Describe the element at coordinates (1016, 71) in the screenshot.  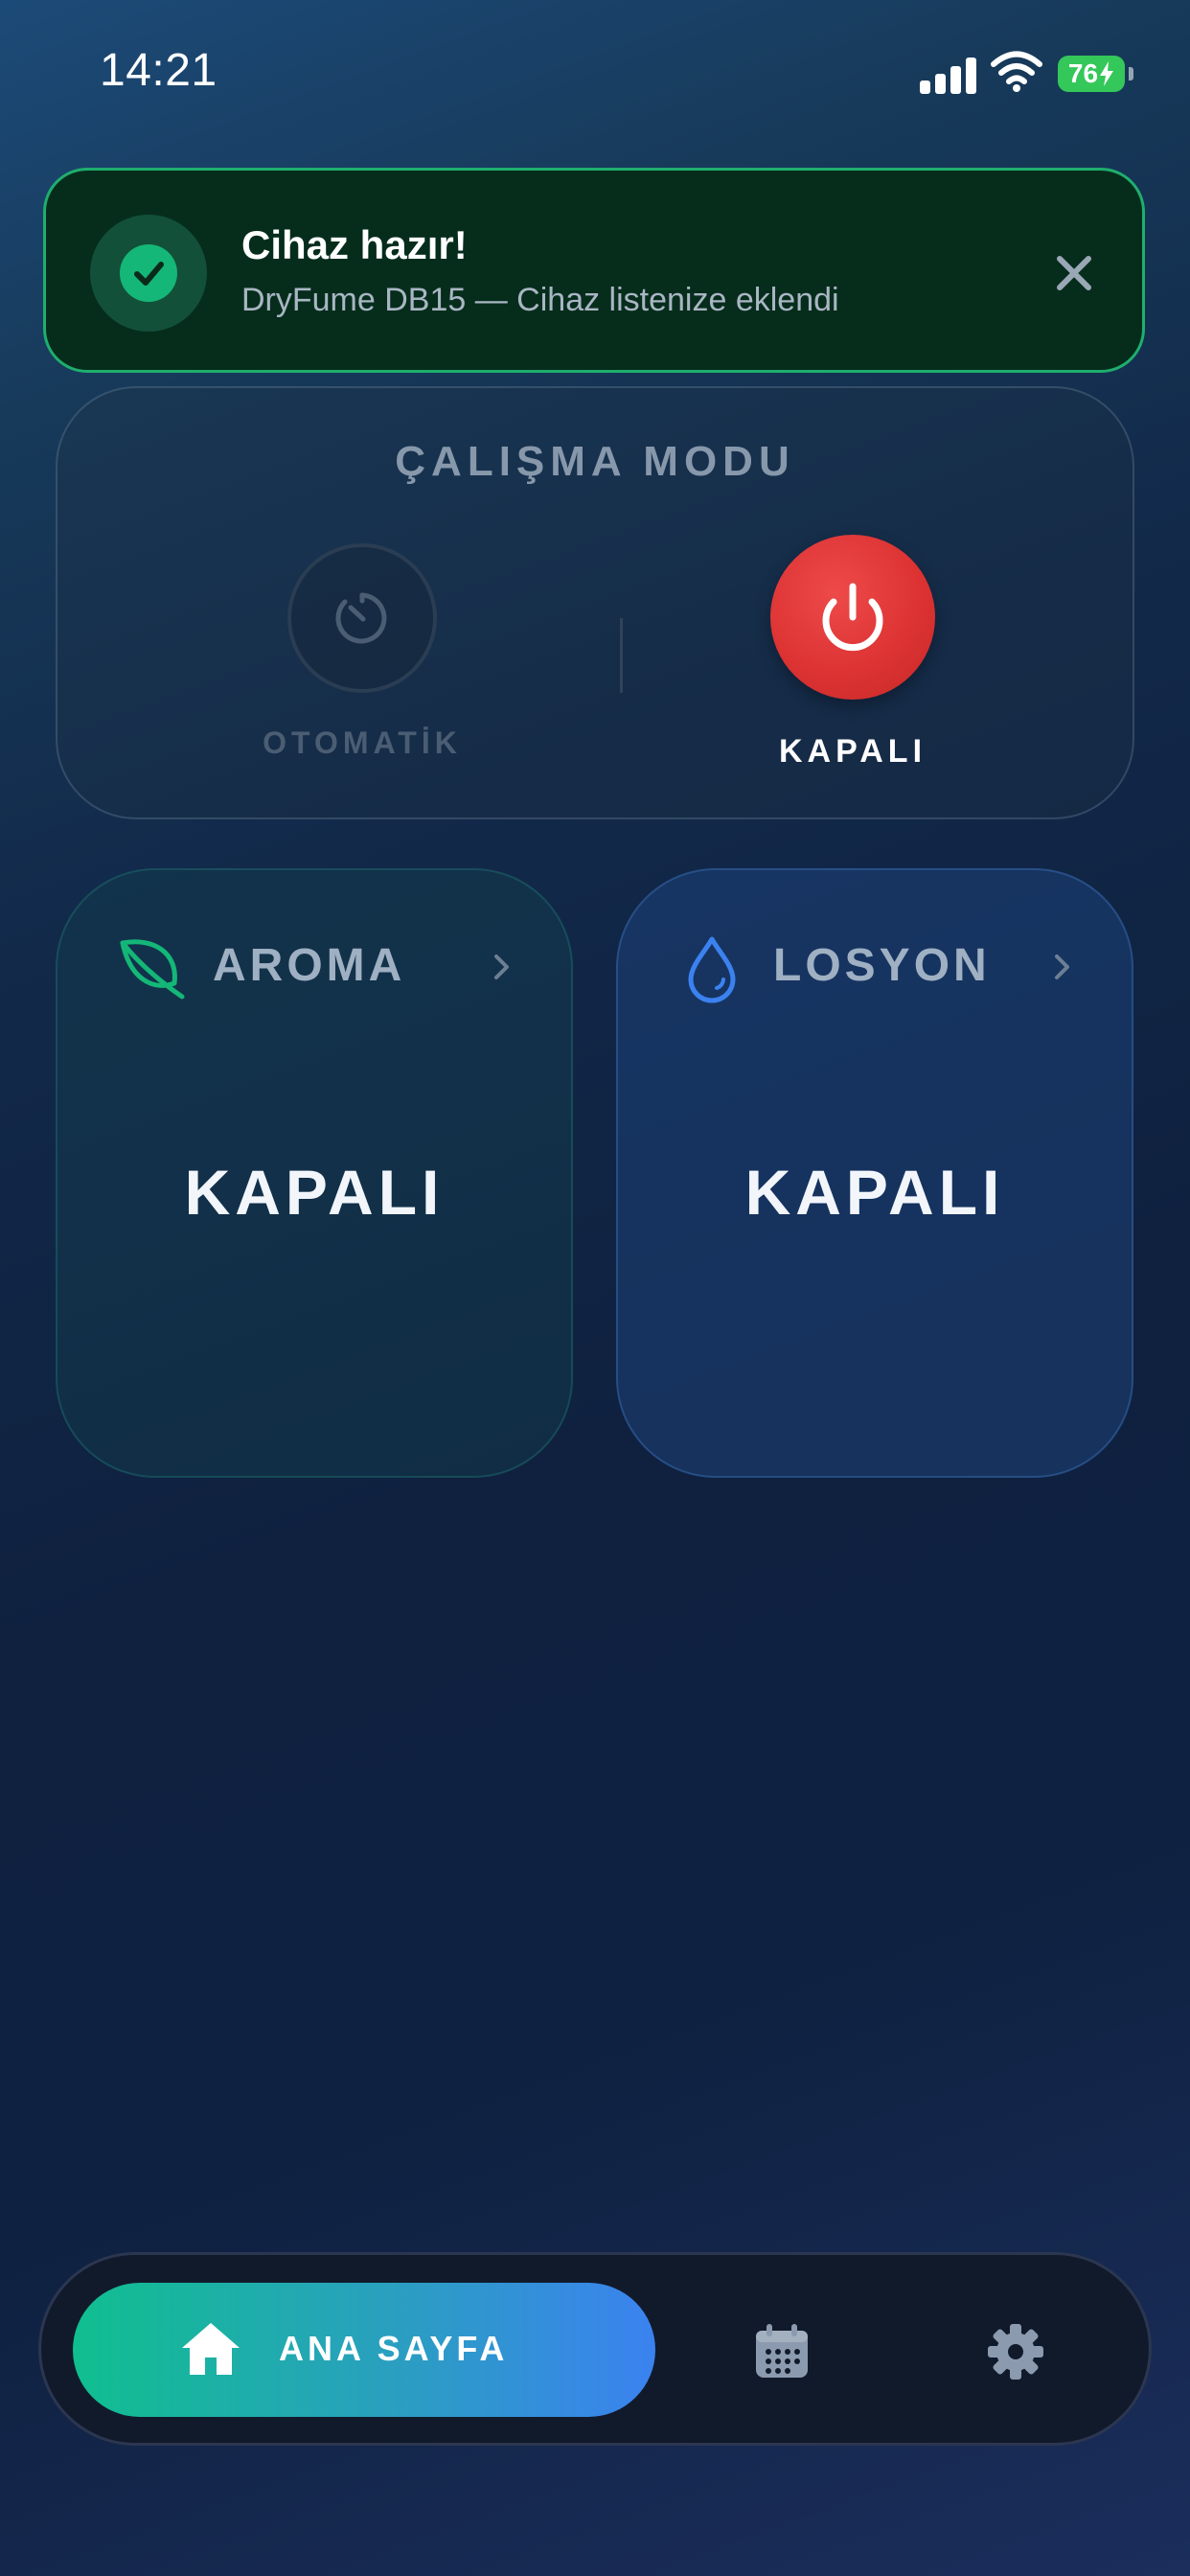
I see `wifi-icon` at that location.